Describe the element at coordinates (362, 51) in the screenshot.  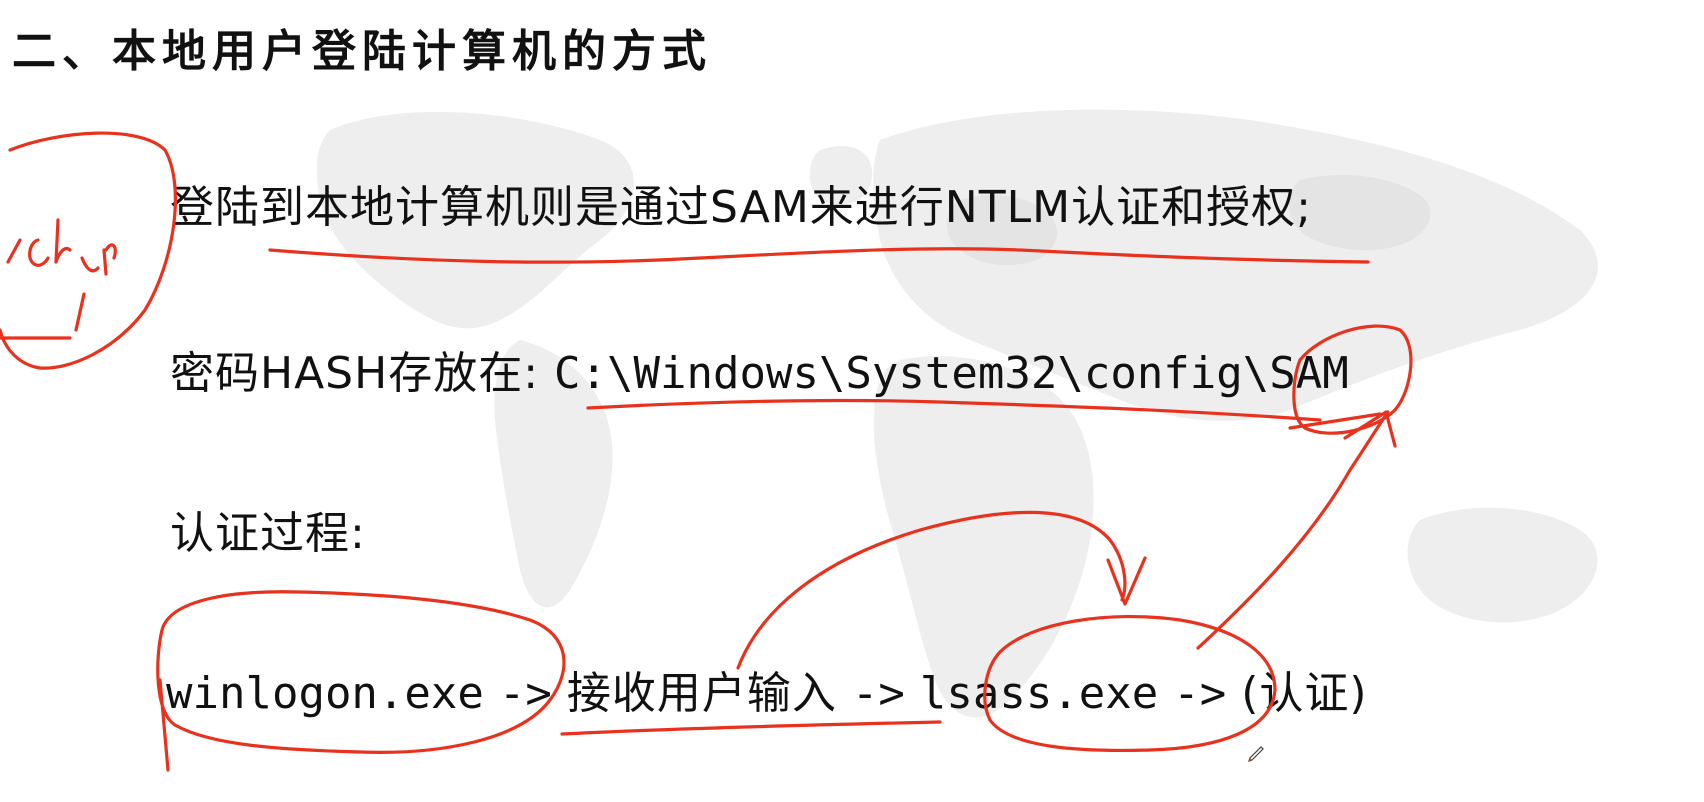
I see `slide-title: 二、本地用户登陆计算机的方式` at that location.